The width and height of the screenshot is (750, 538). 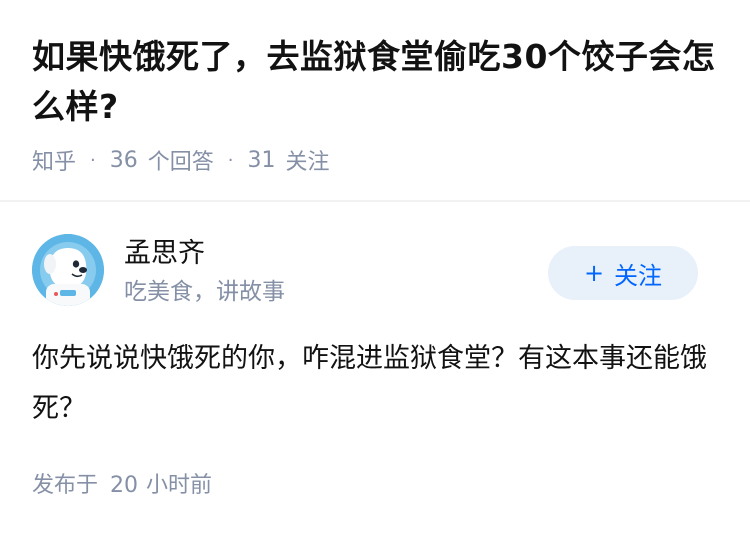 I want to click on follower-count-label: 关注, so click(x=307, y=162).